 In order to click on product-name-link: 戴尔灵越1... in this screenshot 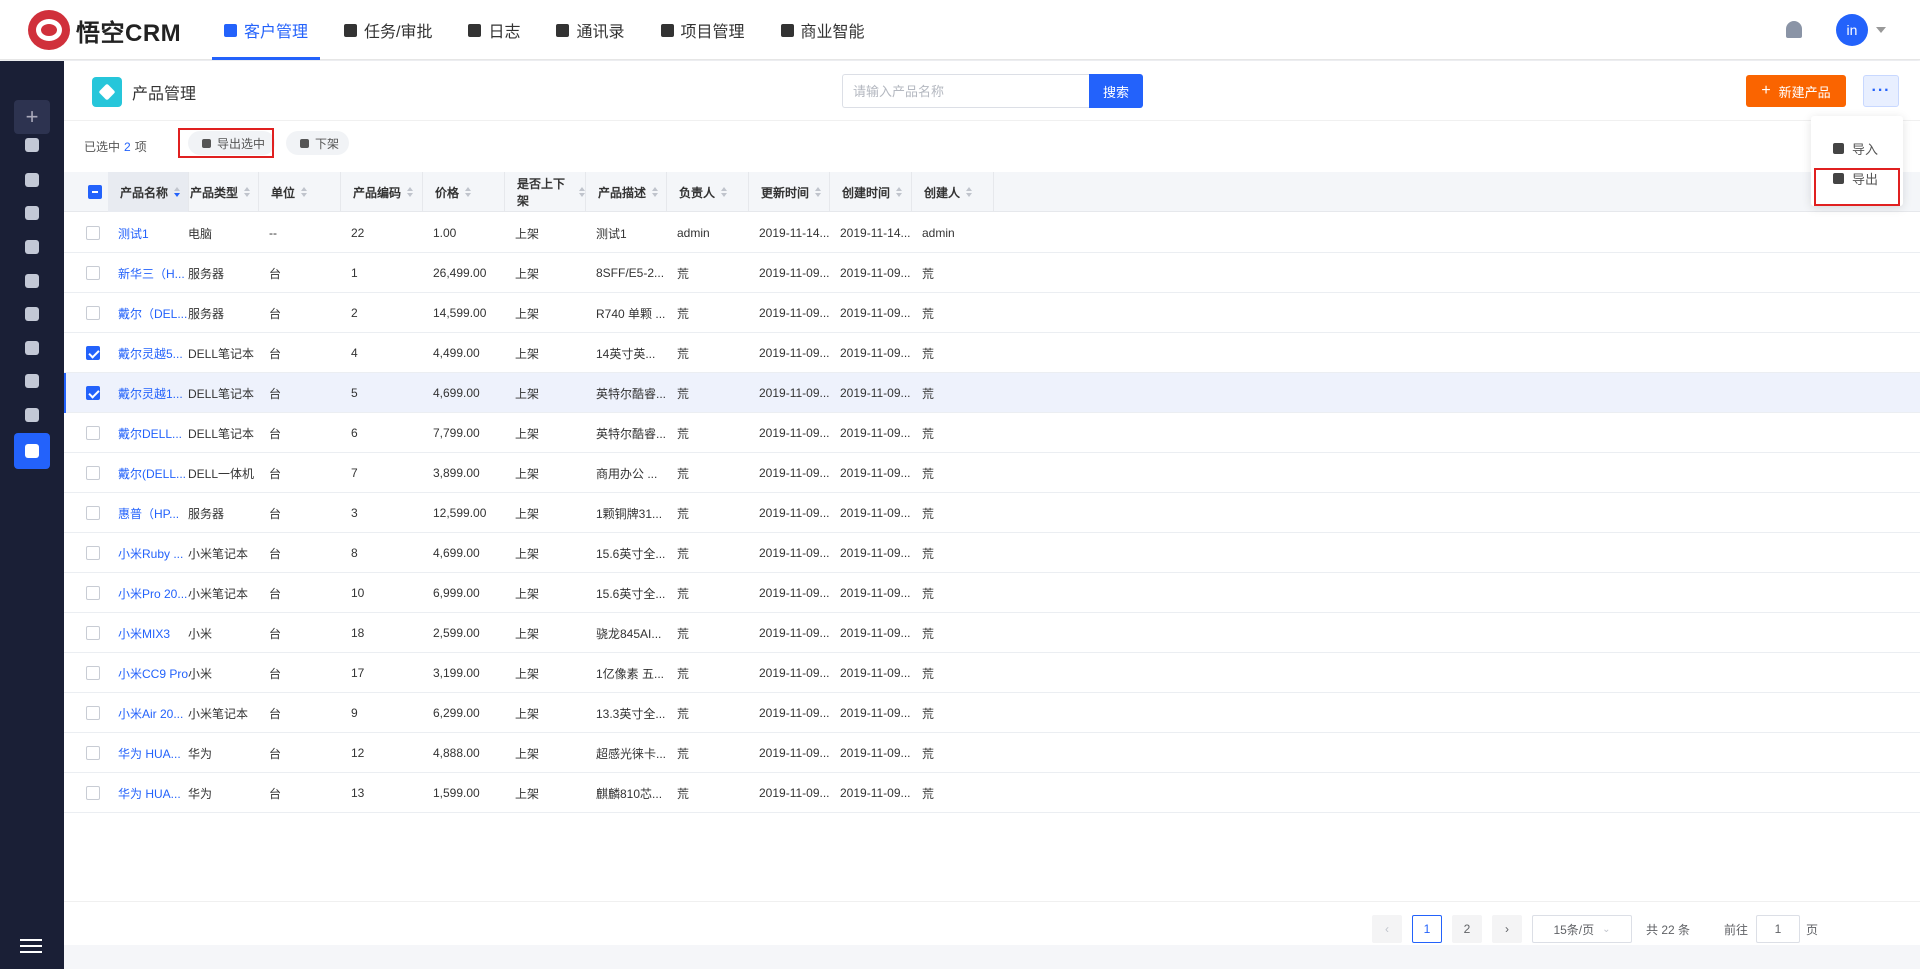, I will do `click(148, 393)`.